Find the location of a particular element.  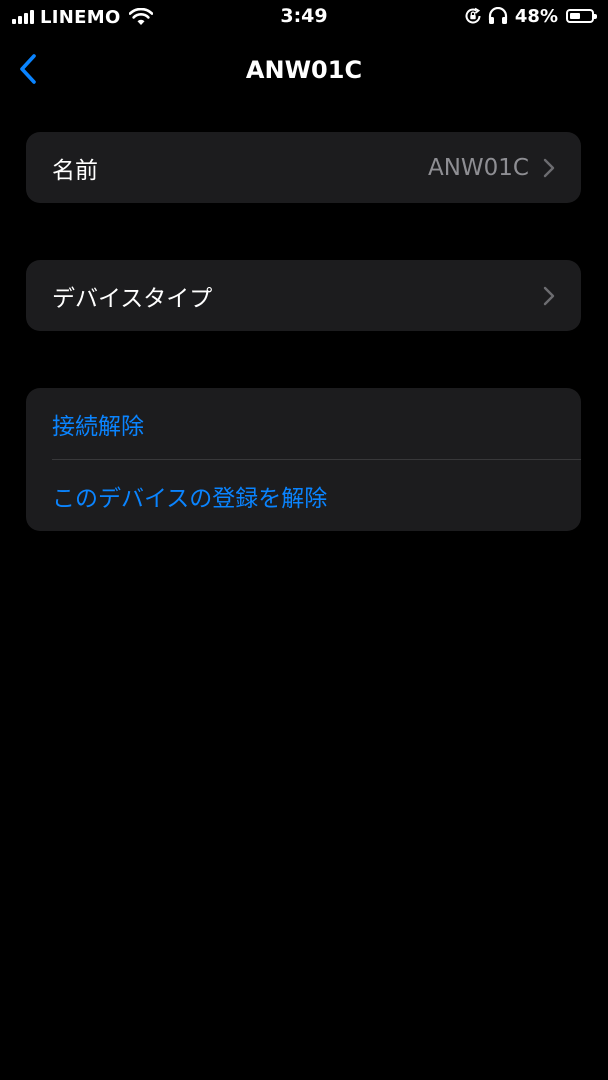

device-type-label: デバイスタイプ is located at coordinates (132, 298).